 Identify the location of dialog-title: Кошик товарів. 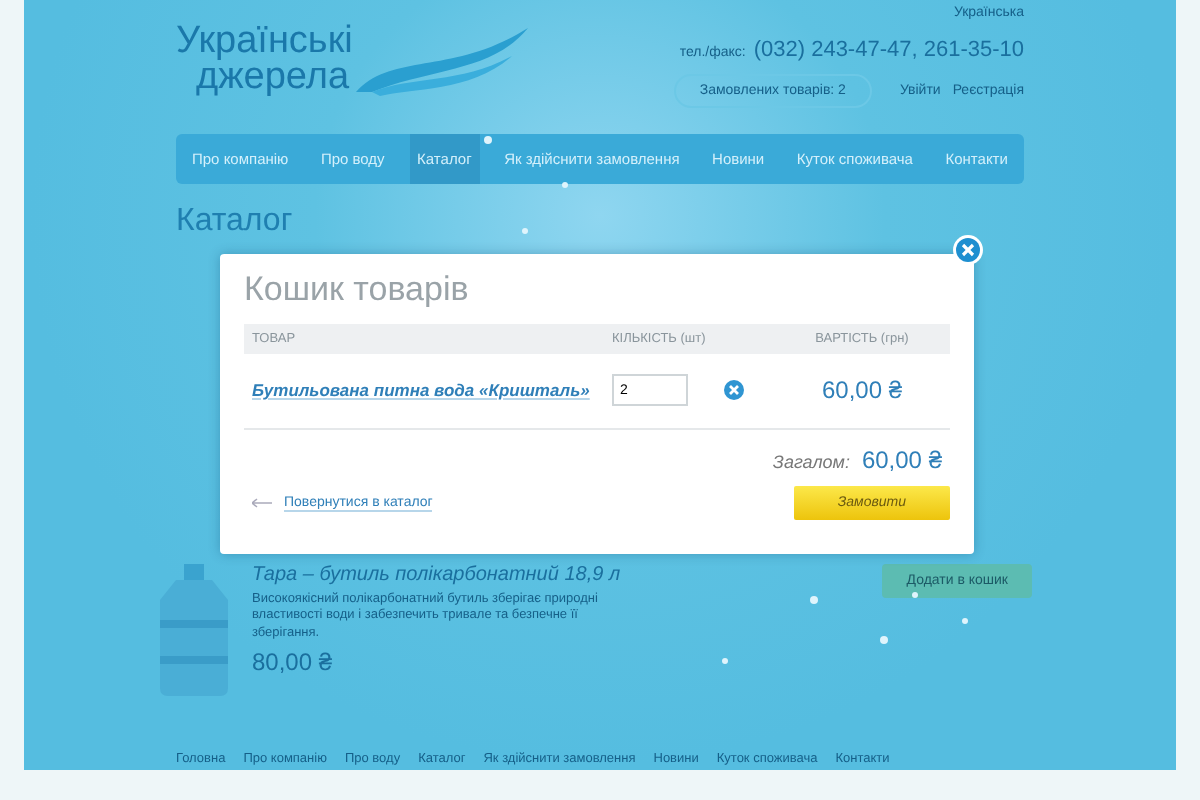
(357, 290).